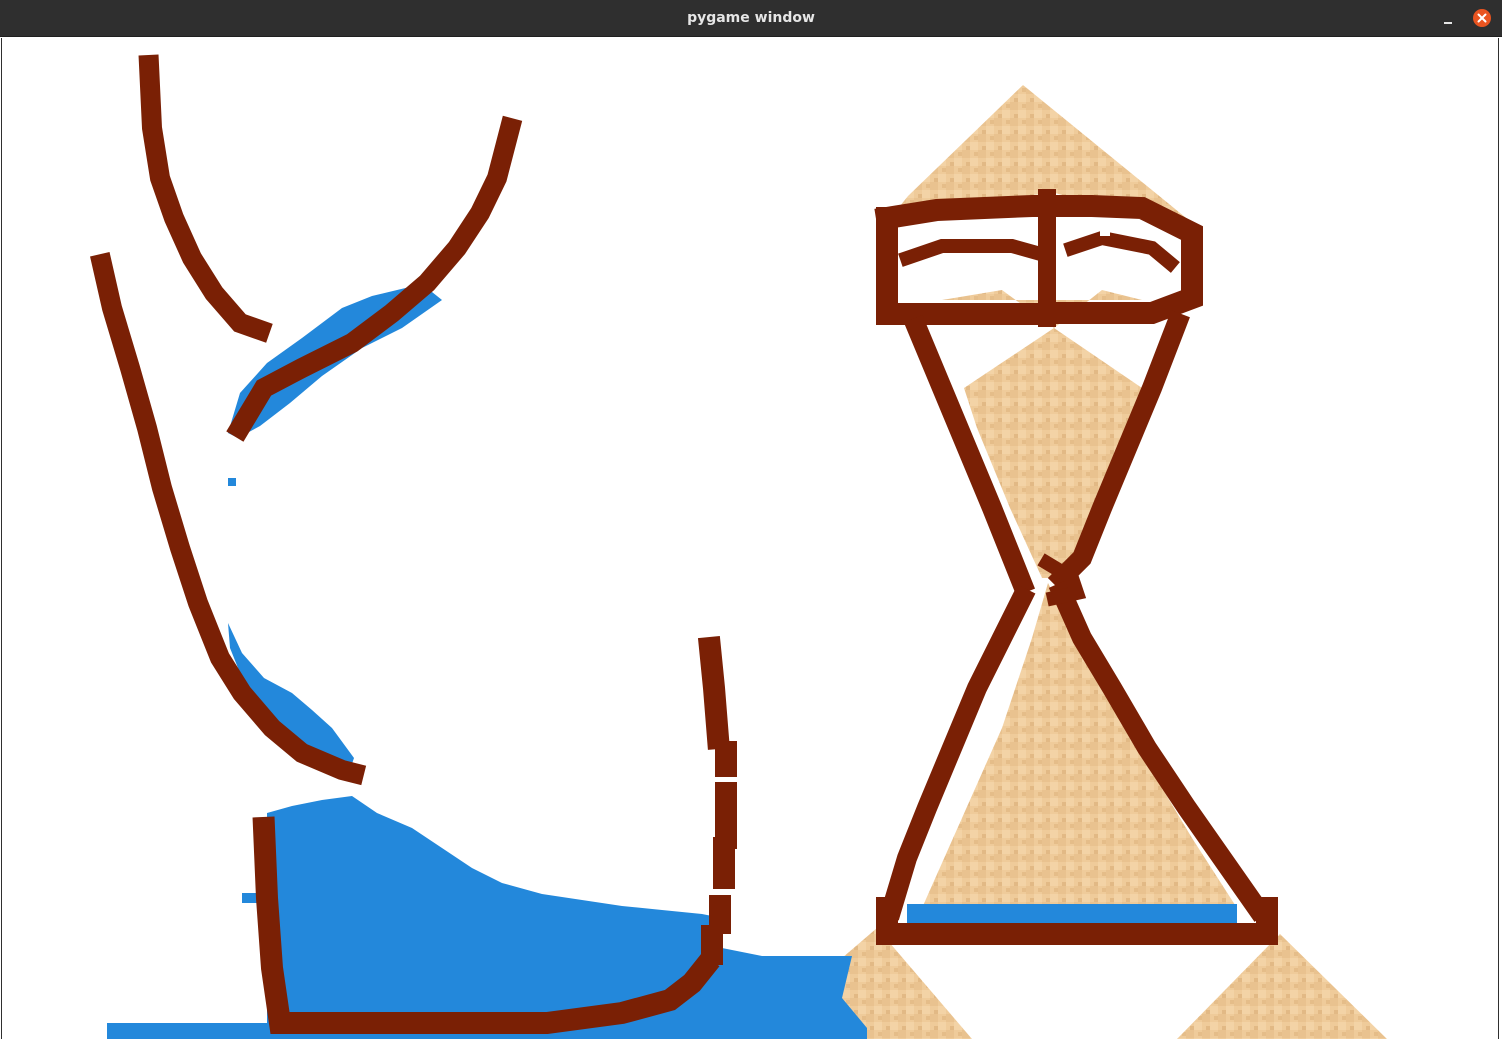  I want to click on window-title: pygame window, so click(751, 18).